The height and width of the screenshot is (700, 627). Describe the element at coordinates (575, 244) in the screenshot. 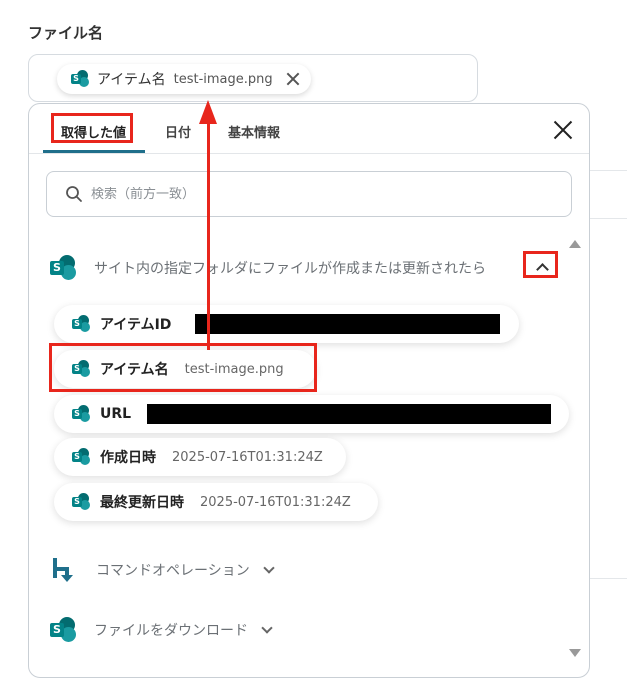

I see `scroll-up-arrow-icon` at that location.